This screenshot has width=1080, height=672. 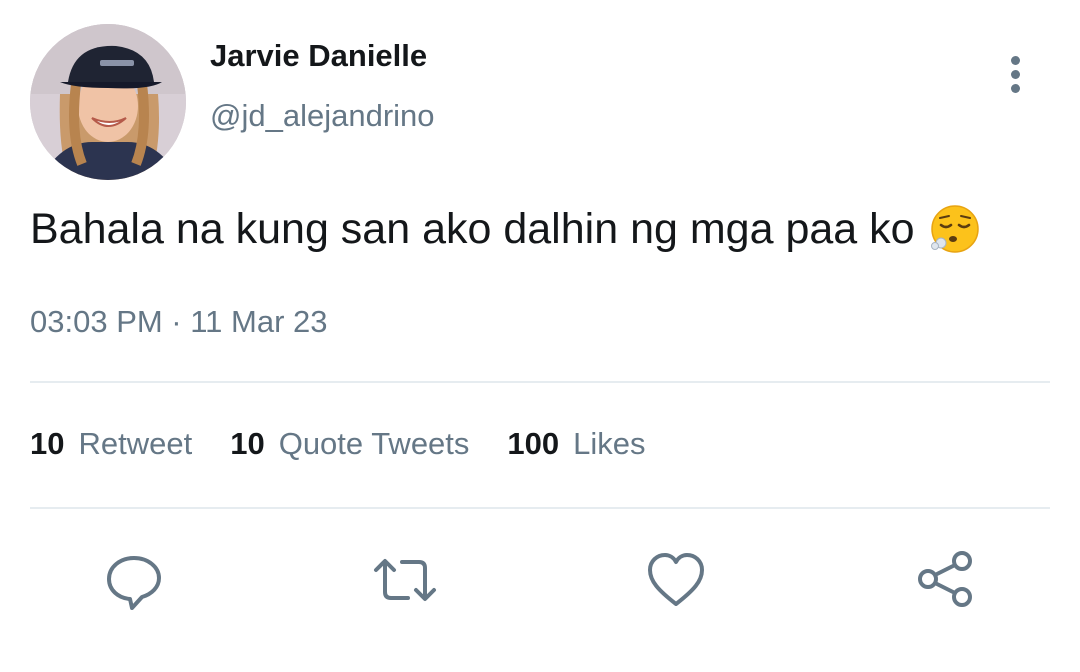 What do you see at coordinates (179, 322) in the screenshot?
I see `tweet-timestamp: 03:03 PM · 11 Mar 23` at bounding box center [179, 322].